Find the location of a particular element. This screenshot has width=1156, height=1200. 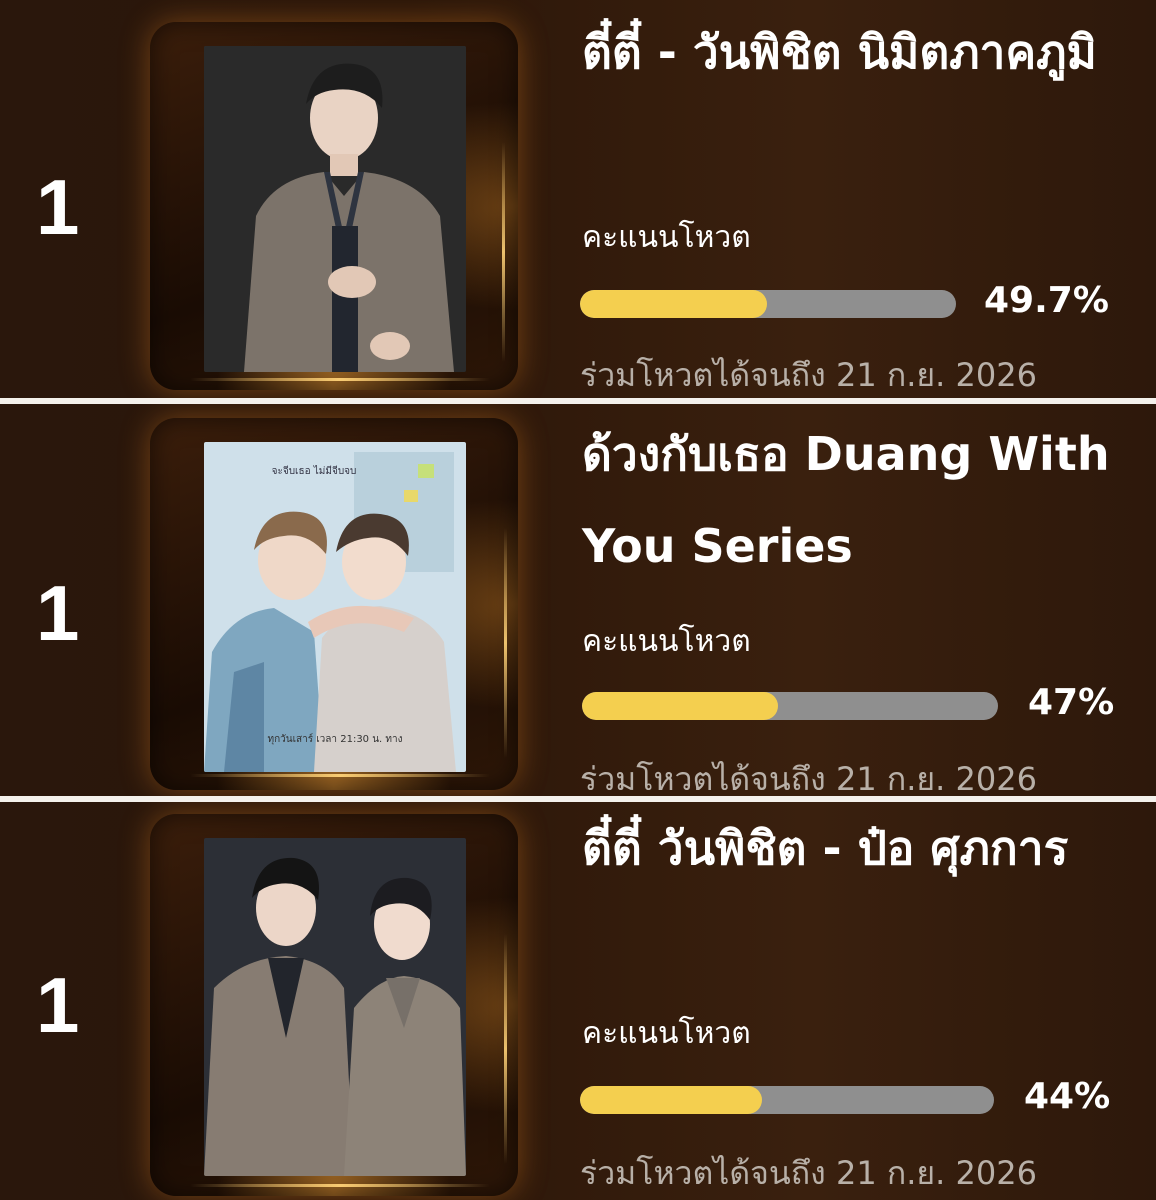

entry-title: ตี๋ตี๋ วันพิชิต - ป๋อ ศุภการ is located at coordinates (825, 848).